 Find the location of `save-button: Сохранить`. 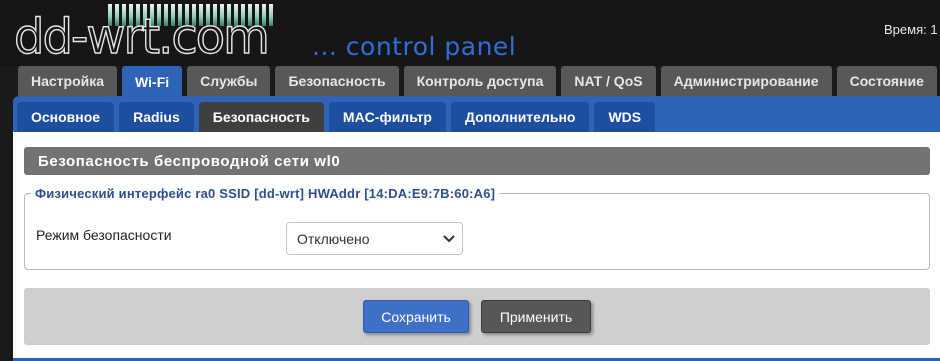

save-button: Сохранить is located at coordinates (416, 316).